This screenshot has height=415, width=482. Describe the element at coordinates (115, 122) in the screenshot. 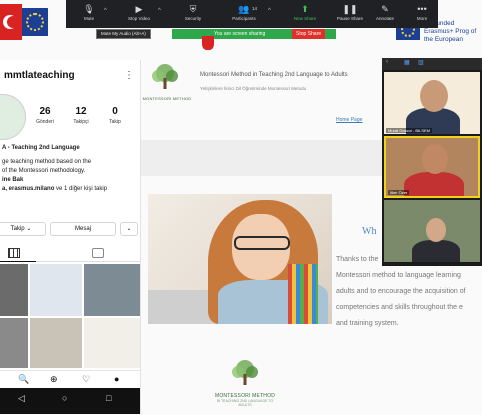

I see `stat-label: Takip` at that location.